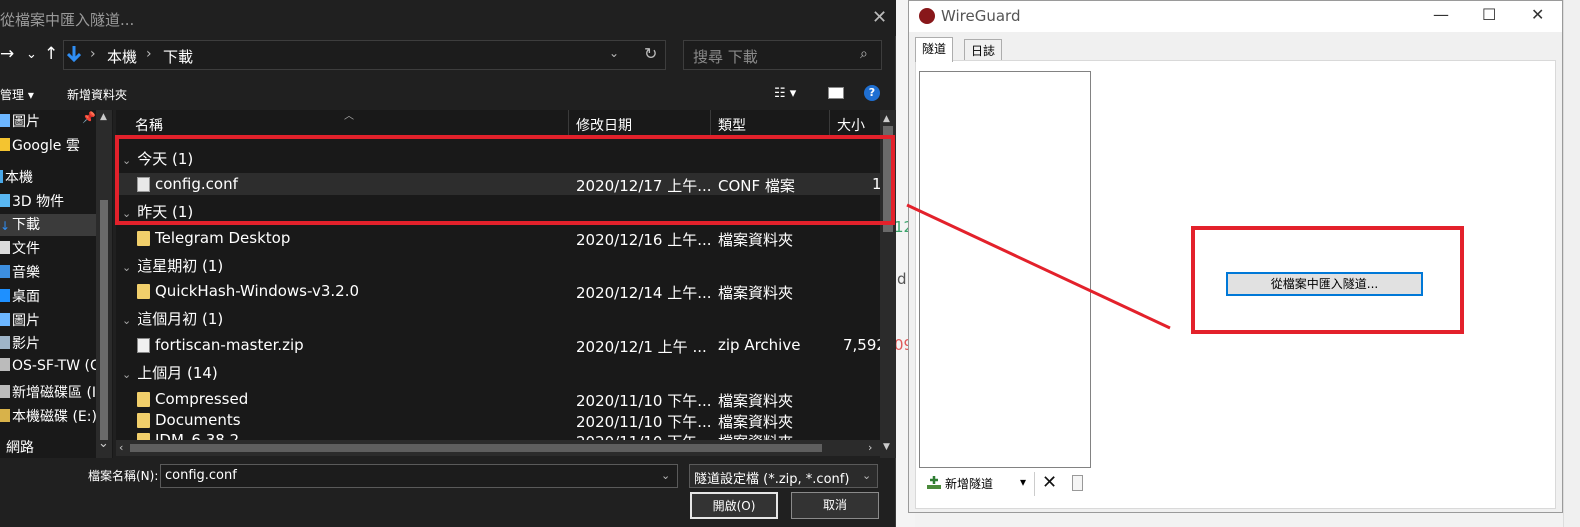  Describe the element at coordinates (1005, 269) in the screenshot. I see `tunnel-list` at that location.